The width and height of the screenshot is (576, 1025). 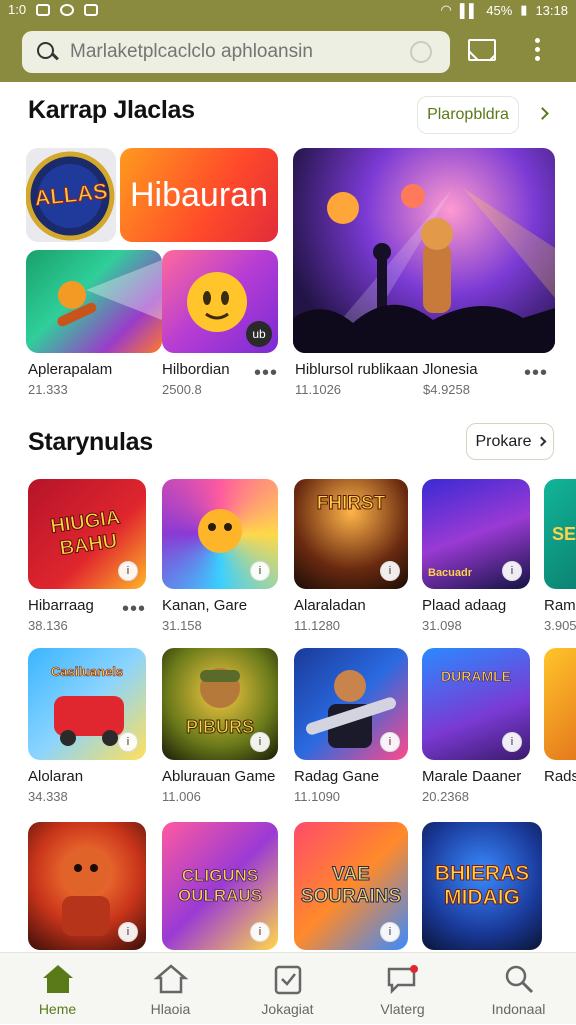 I want to click on tile-logo-text: ALLAS, so click(x=71, y=195).